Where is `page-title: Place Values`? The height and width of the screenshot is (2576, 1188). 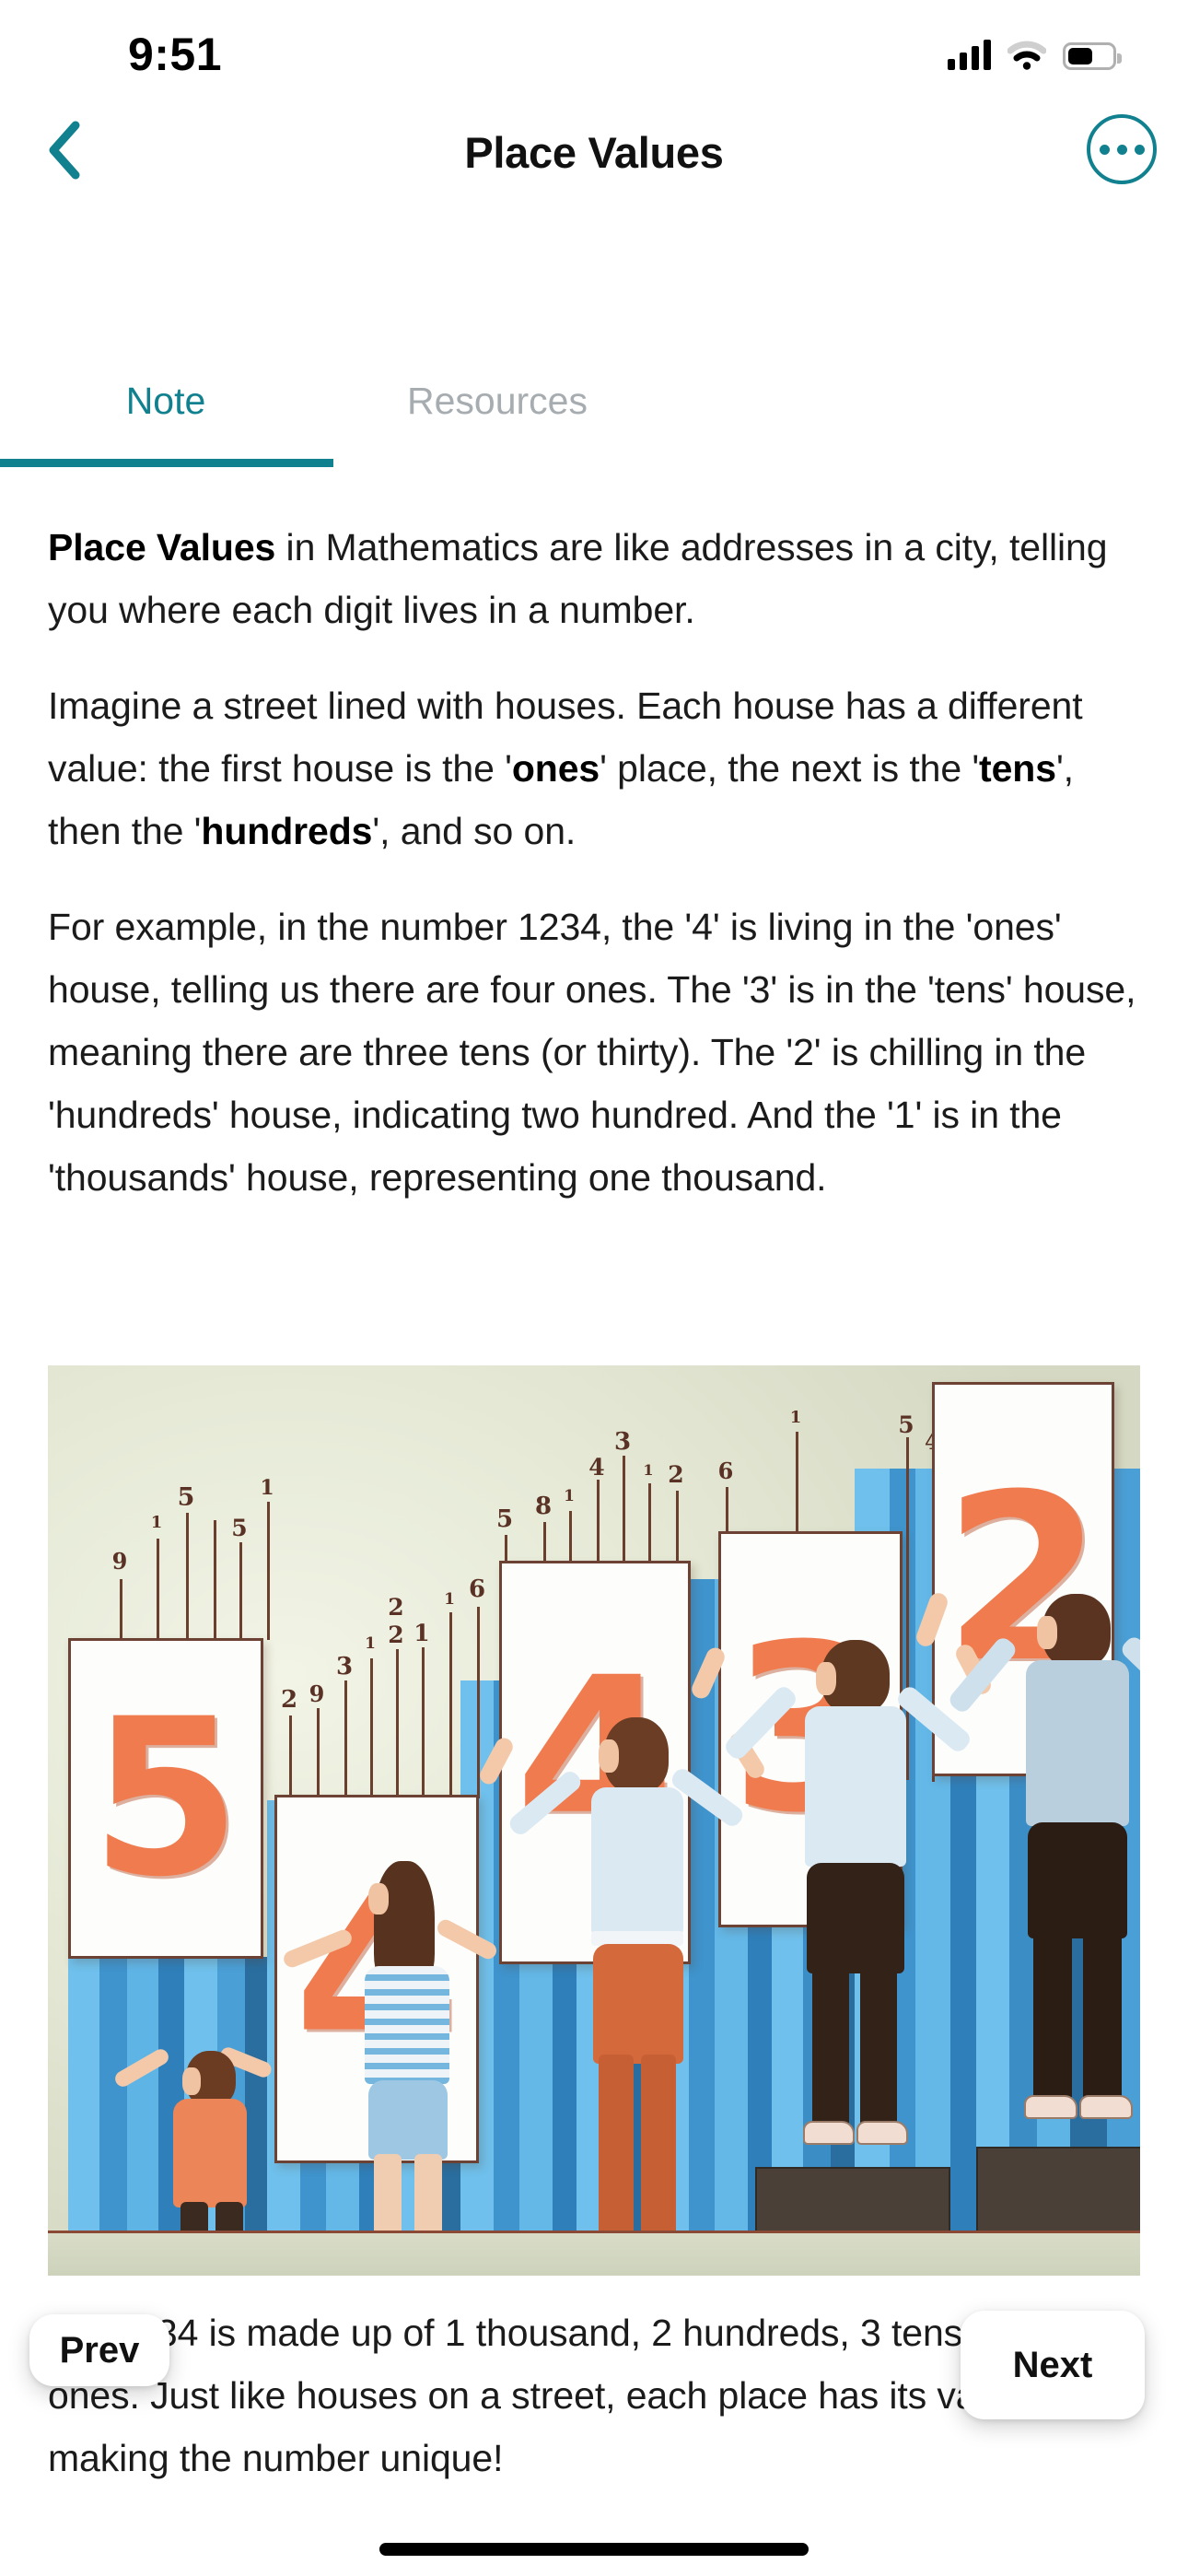
page-title: Place Values is located at coordinates (594, 152).